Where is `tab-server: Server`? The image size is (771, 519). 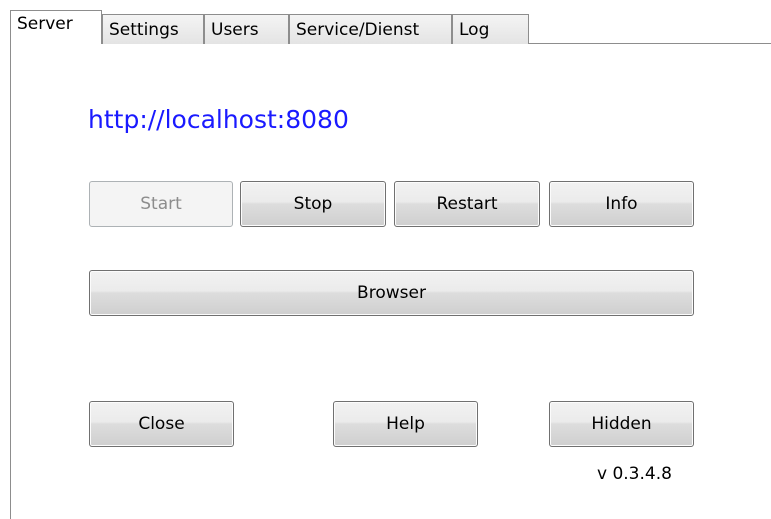 tab-server: Server is located at coordinates (56, 27).